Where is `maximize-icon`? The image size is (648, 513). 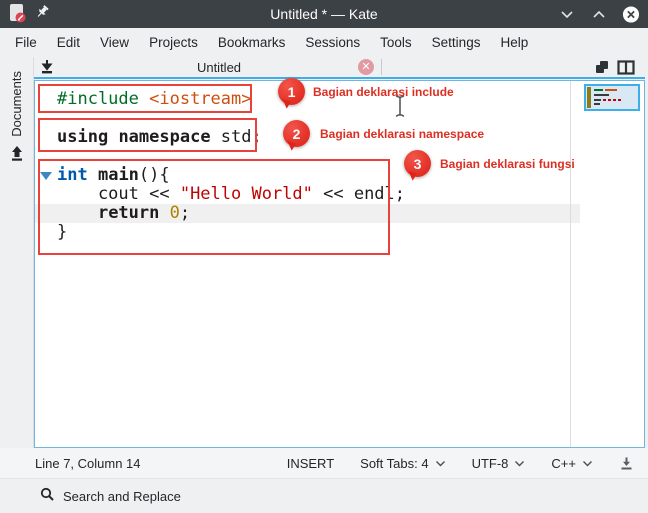 maximize-icon is located at coordinates (599, 14).